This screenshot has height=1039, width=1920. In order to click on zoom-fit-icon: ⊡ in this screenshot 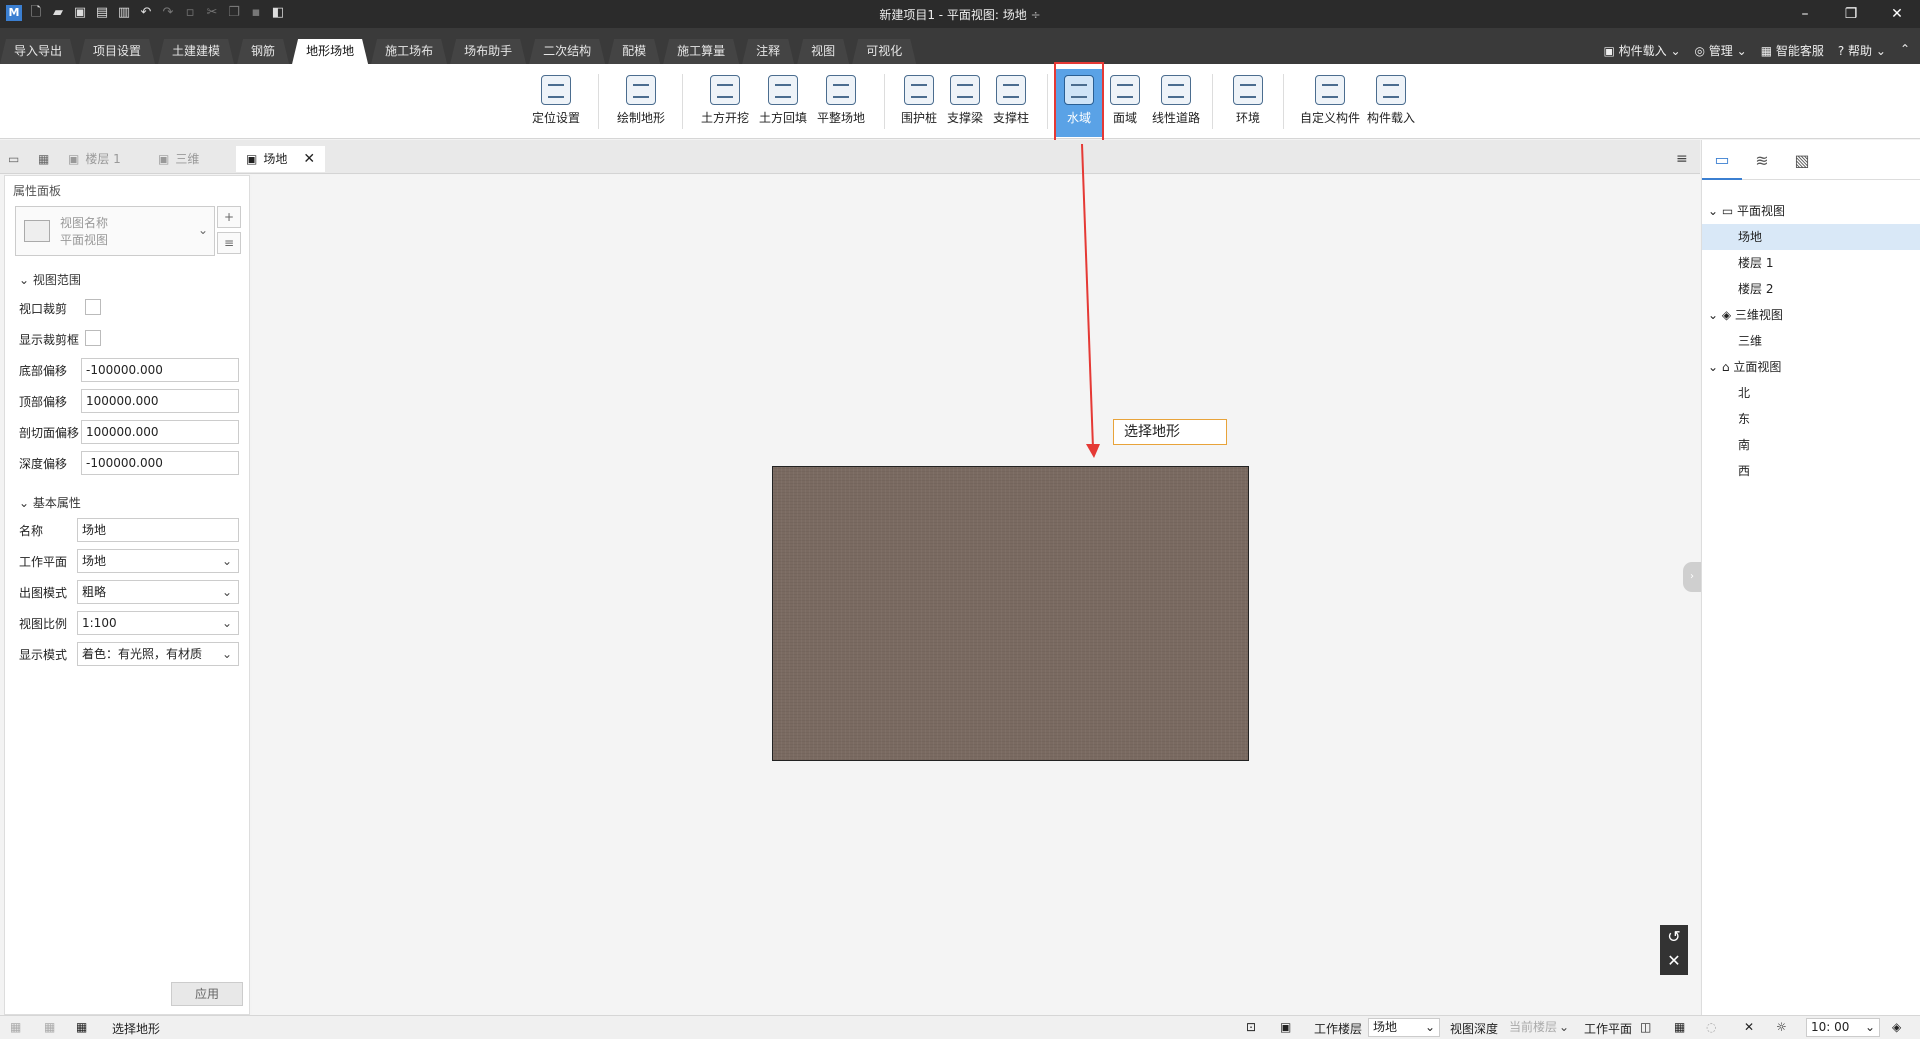, I will do `click(1251, 1027)`.